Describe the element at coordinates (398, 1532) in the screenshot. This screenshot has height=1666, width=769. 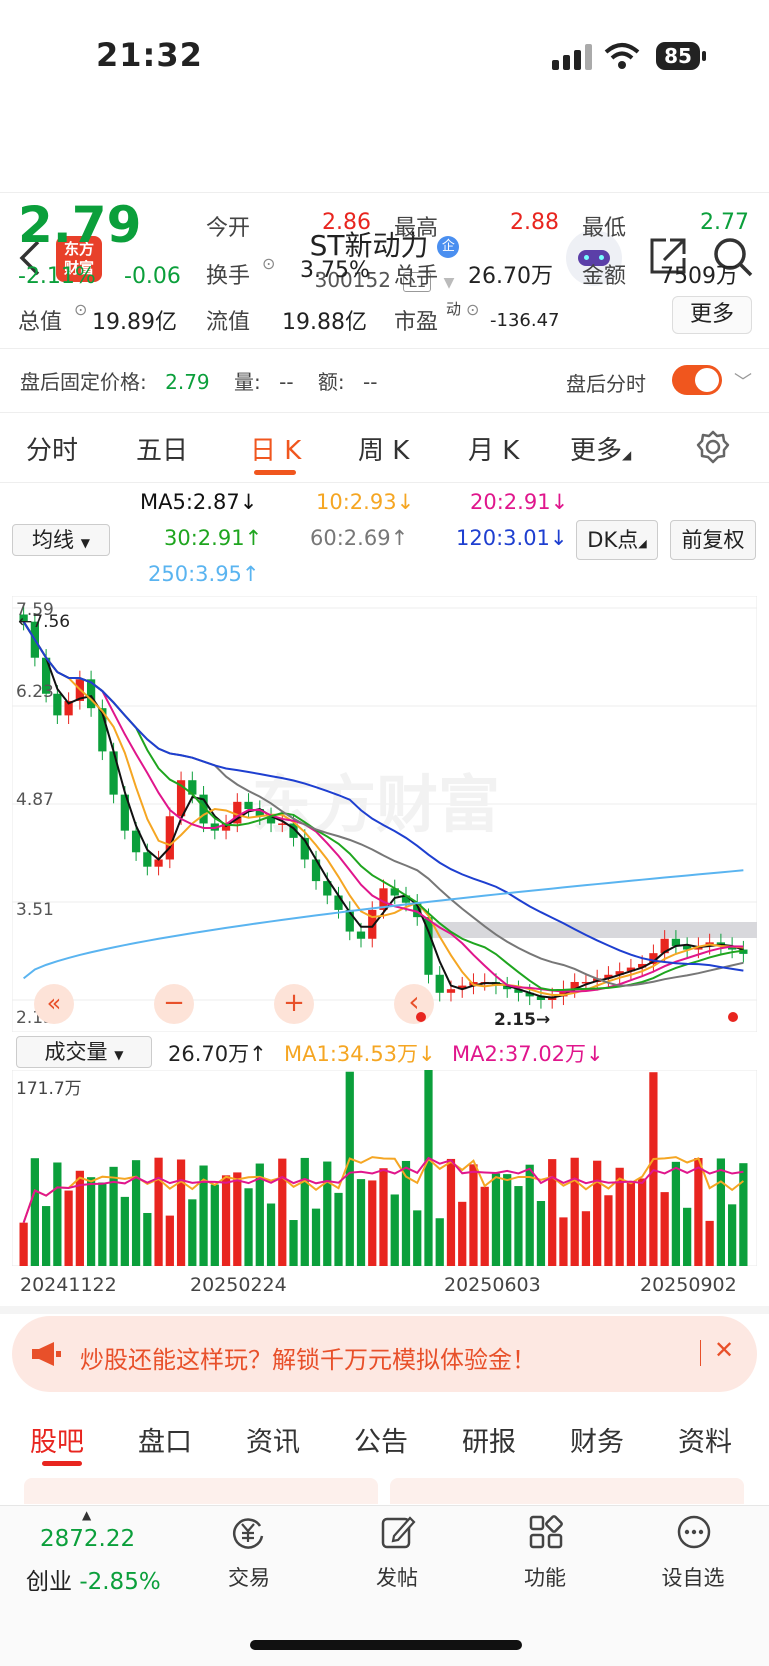
I see `post-icon` at that location.